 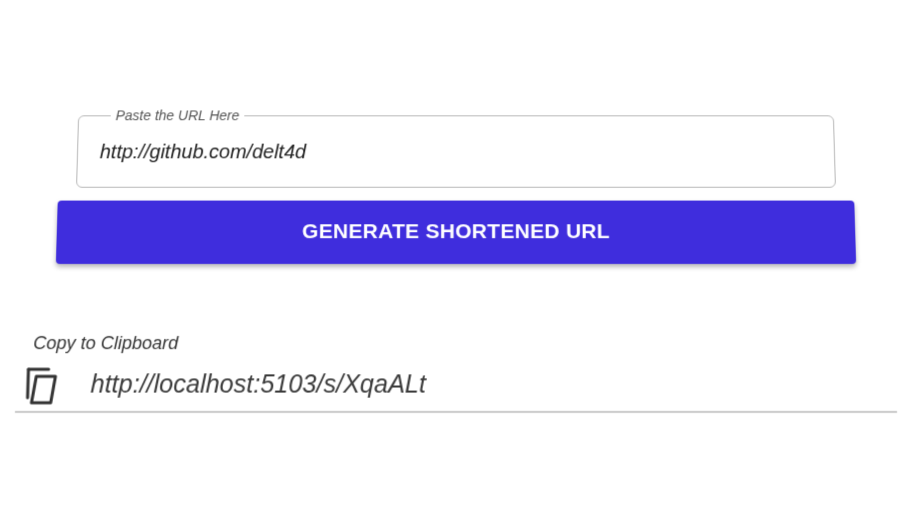 I want to click on shortened-url-row: http://localhost:5103/s/XqaALt, so click(x=456, y=387).